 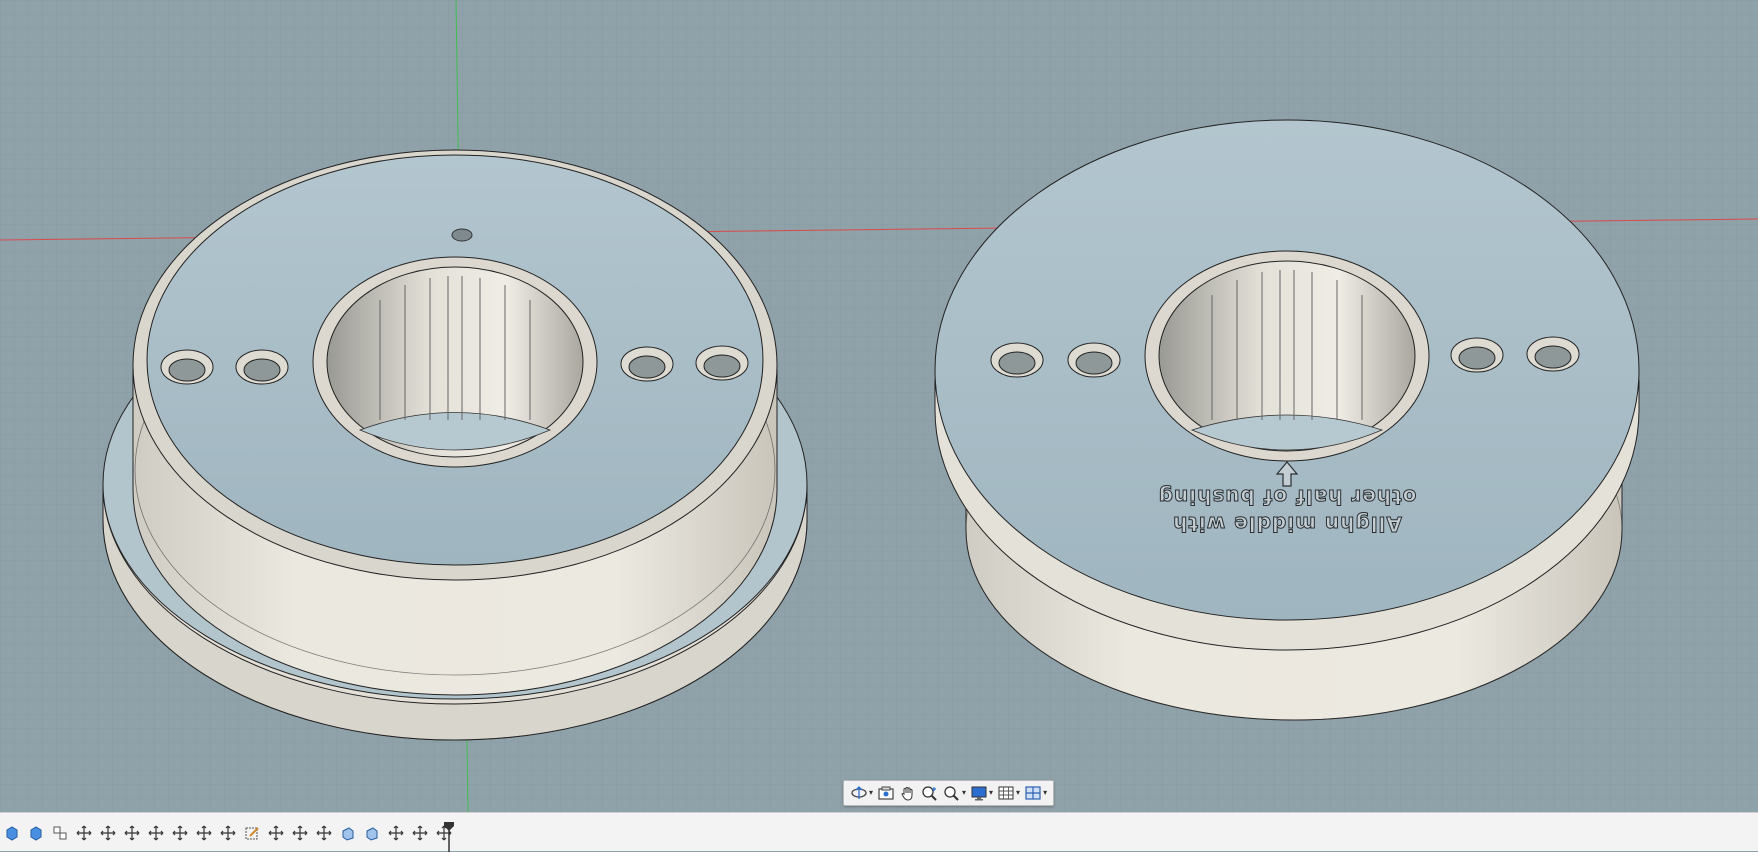 What do you see at coordinates (964, 793) in the screenshot?
I see `fit-caret: ▾` at bounding box center [964, 793].